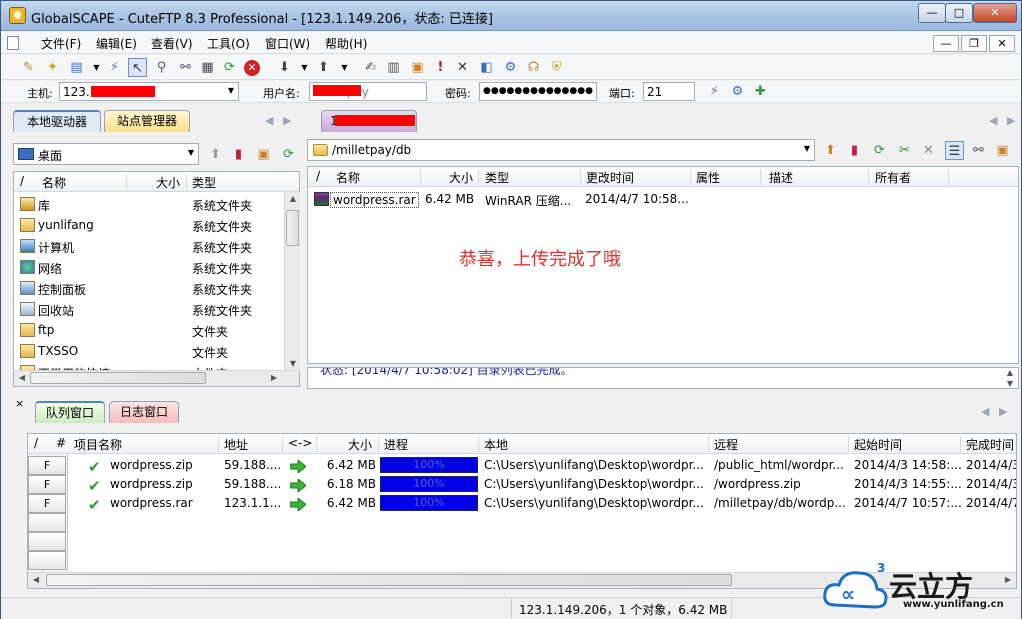 This screenshot has width=1022, height=619. I want to click on scroll-up-icon: ▲, so click(293, 198).